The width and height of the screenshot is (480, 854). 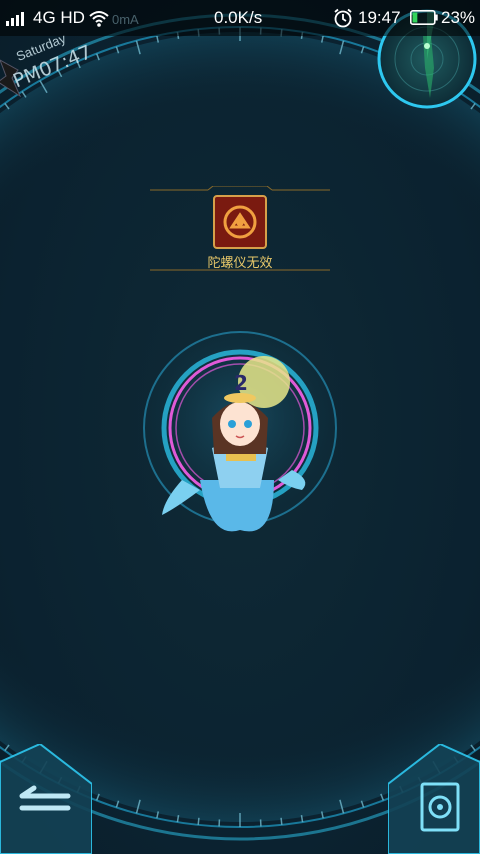 I want to click on network-speed: 0.0K/s, so click(x=238, y=17).